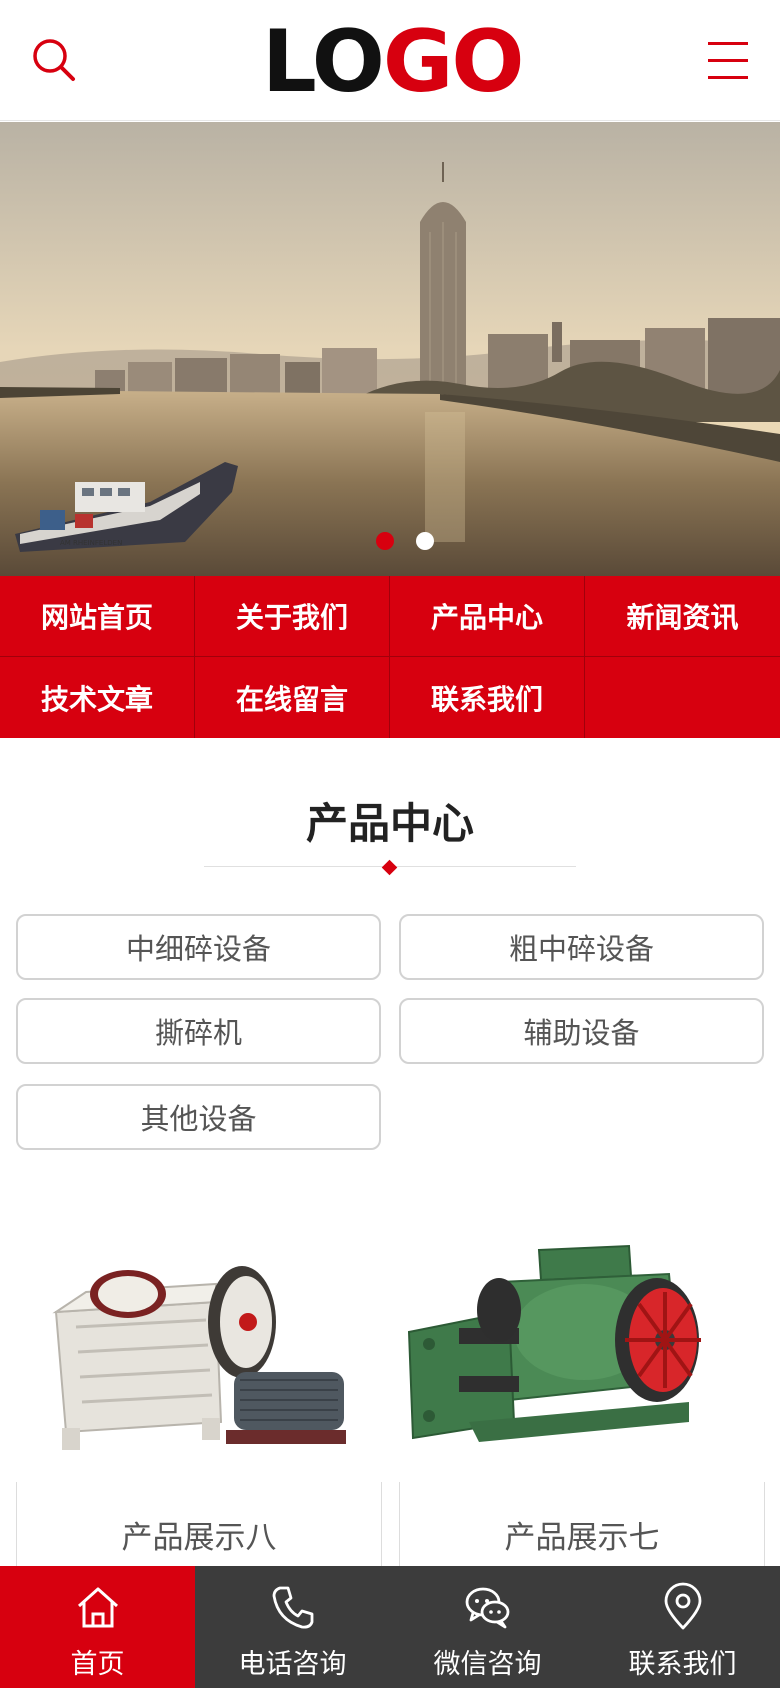 The width and height of the screenshot is (780, 1688). What do you see at coordinates (199, 1534) in the screenshot?
I see `product-name: 产品展示八` at bounding box center [199, 1534].